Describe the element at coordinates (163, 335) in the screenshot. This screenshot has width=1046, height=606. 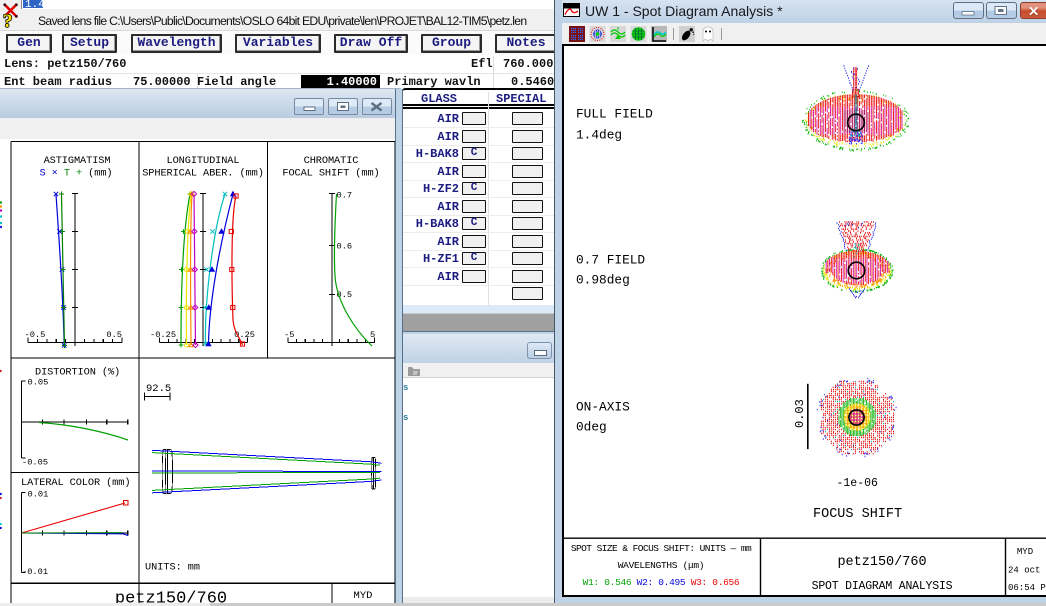
I see `svg-text: -0.25` at that location.